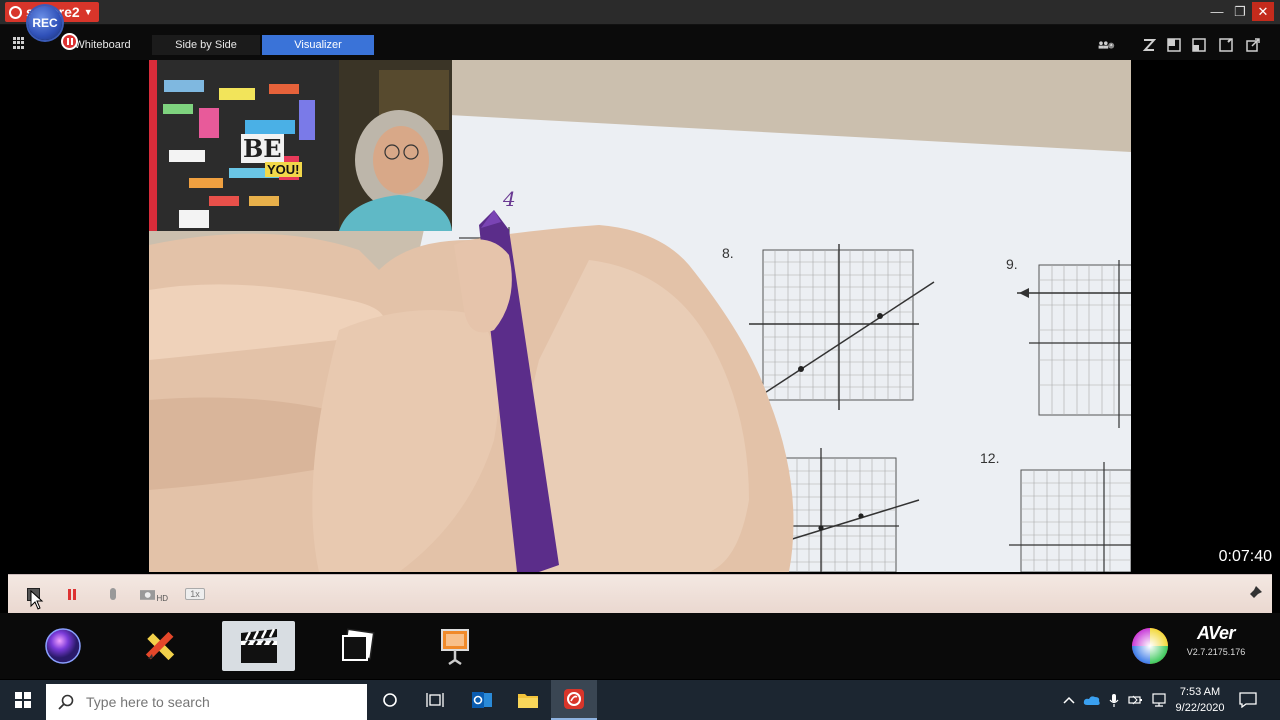  Describe the element at coordinates (640, 42) in the screenshot. I see `mode-bar: Whiteboard Side by Side Visualizer` at that location.